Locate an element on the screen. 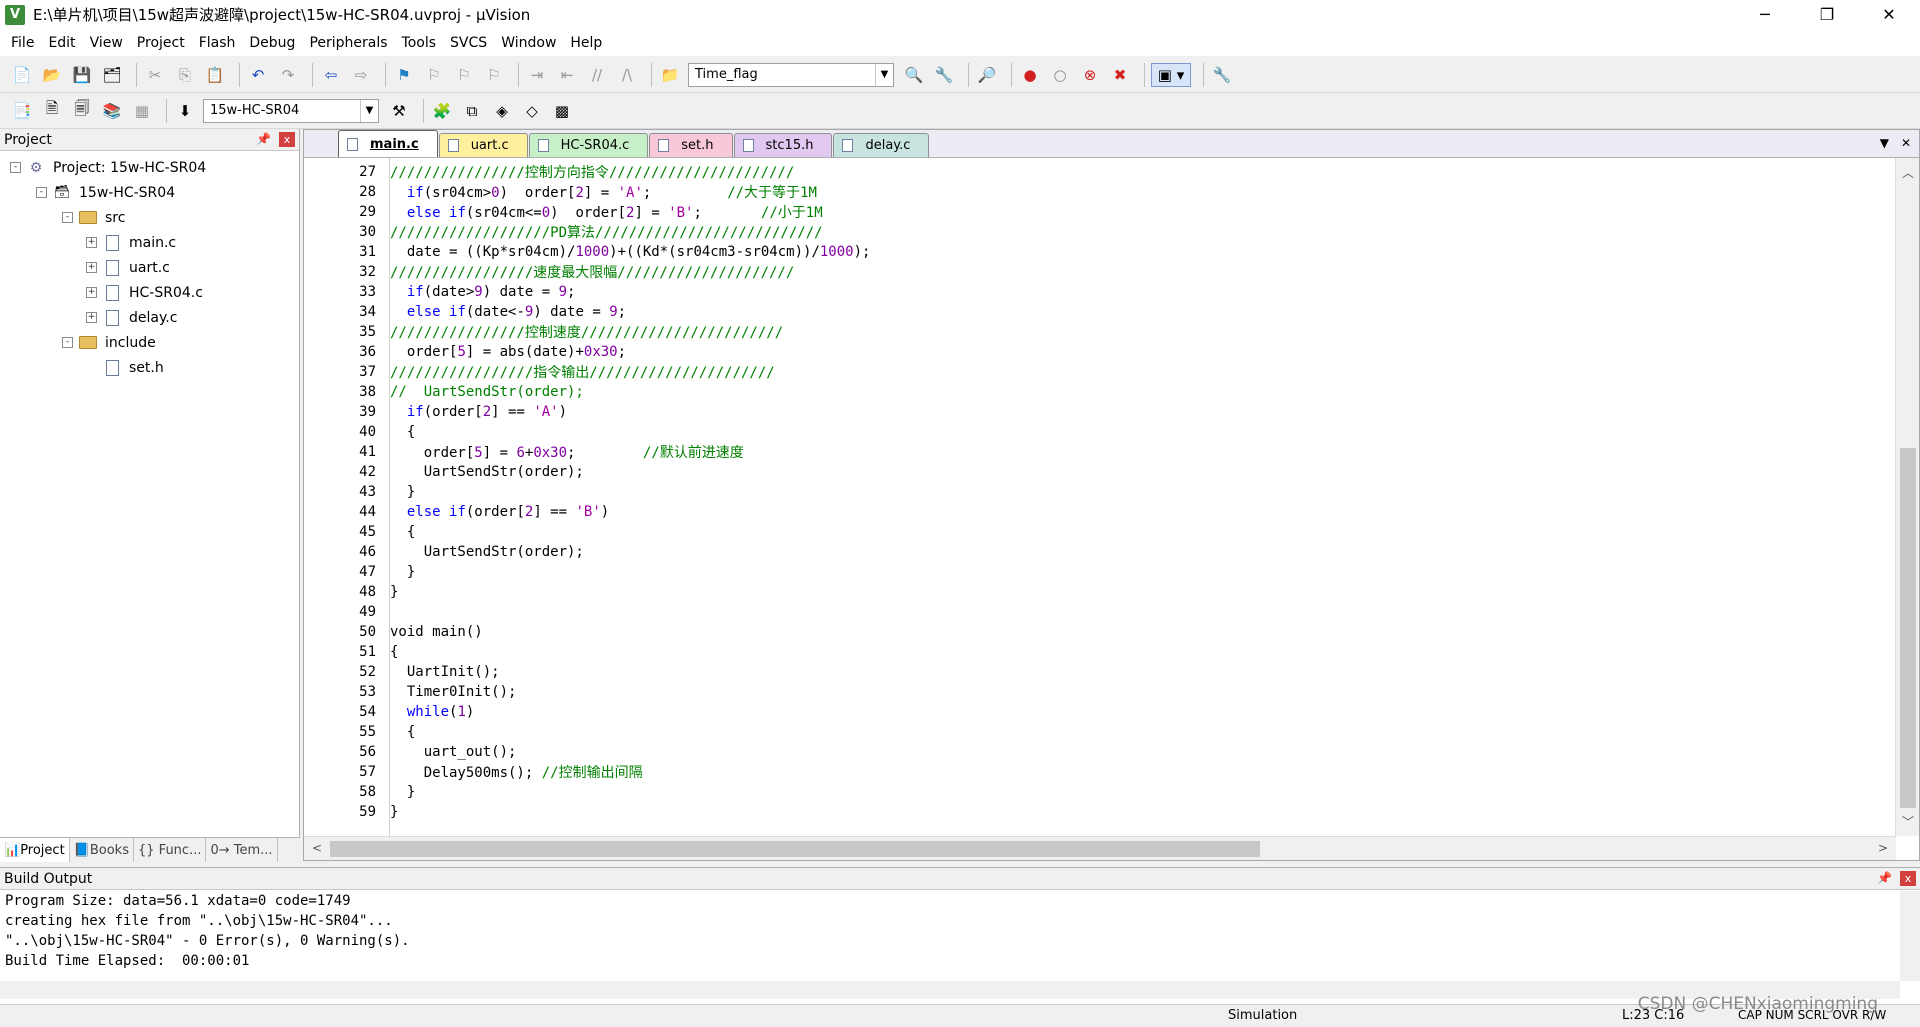 The image size is (1920, 1027). menu-item-tools: Tools is located at coordinates (419, 43).